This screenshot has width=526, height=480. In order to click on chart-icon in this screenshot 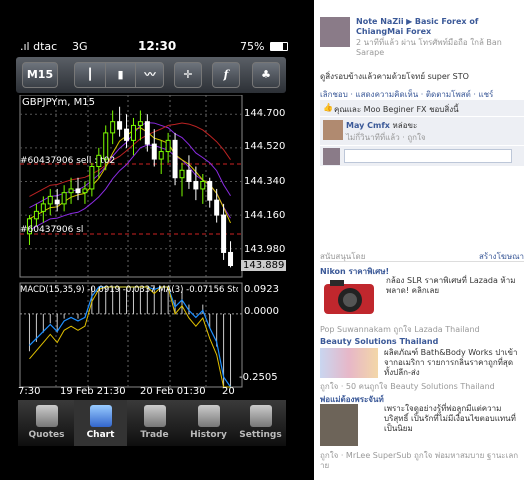, I will do `click(100, 416)`.